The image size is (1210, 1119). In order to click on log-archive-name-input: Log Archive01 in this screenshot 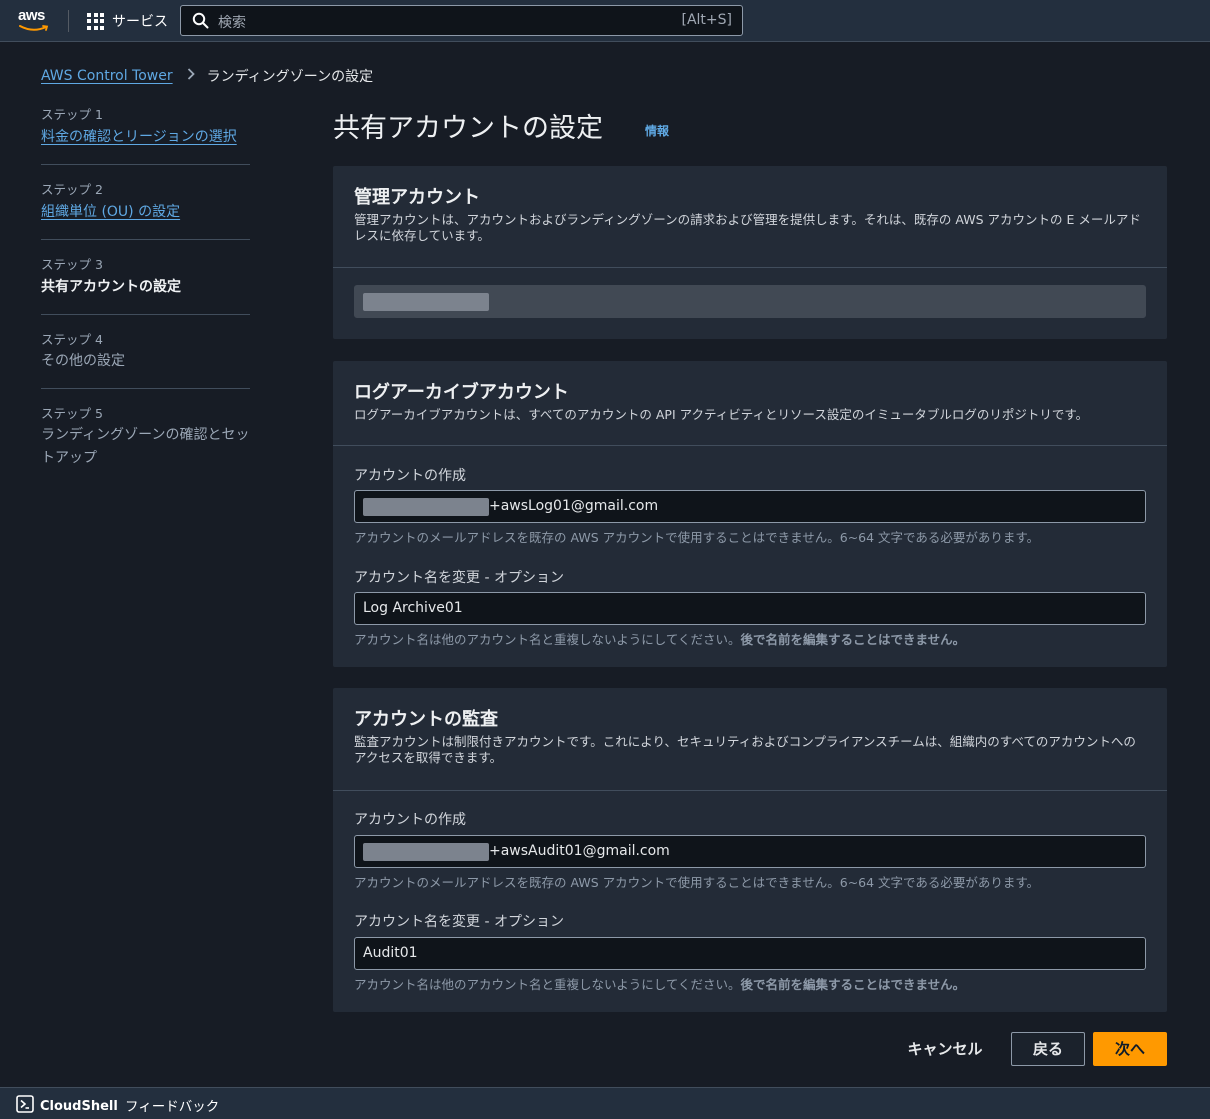, I will do `click(750, 608)`.